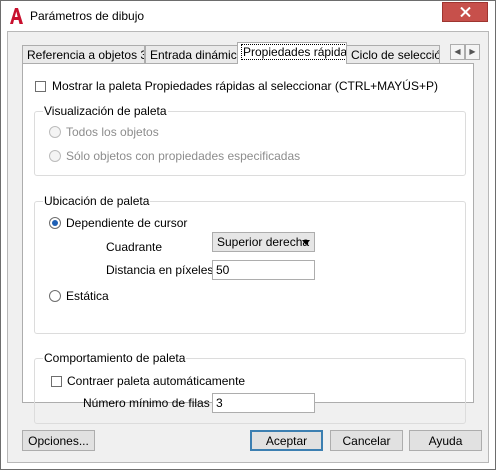 The width and height of the screenshot is (496, 470). I want to click on show-palette-checkbox, so click(40, 86).